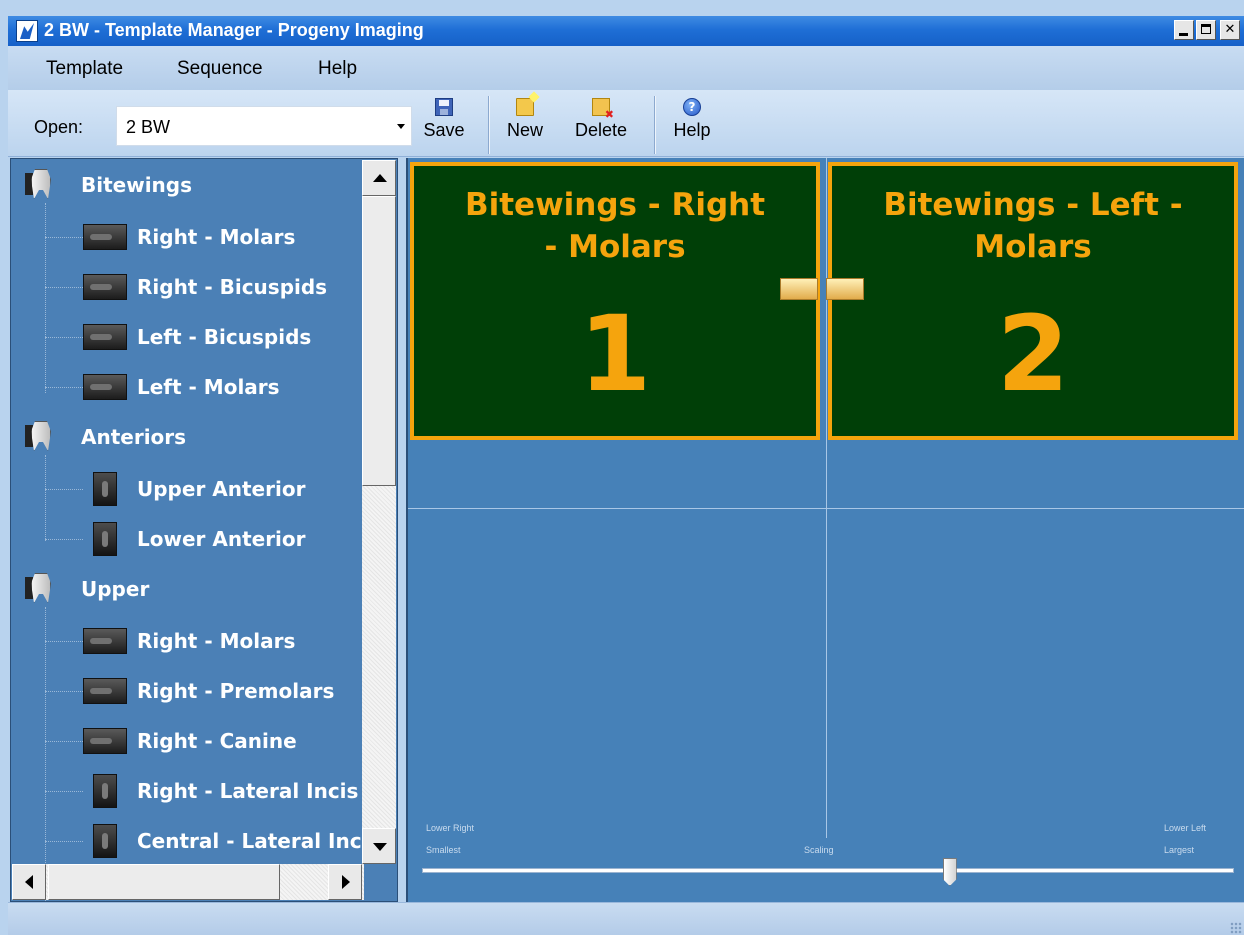 This screenshot has width=1244, height=935. What do you see at coordinates (615, 226) in the screenshot?
I see `slot-title: Bitewings - Right - Molars` at bounding box center [615, 226].